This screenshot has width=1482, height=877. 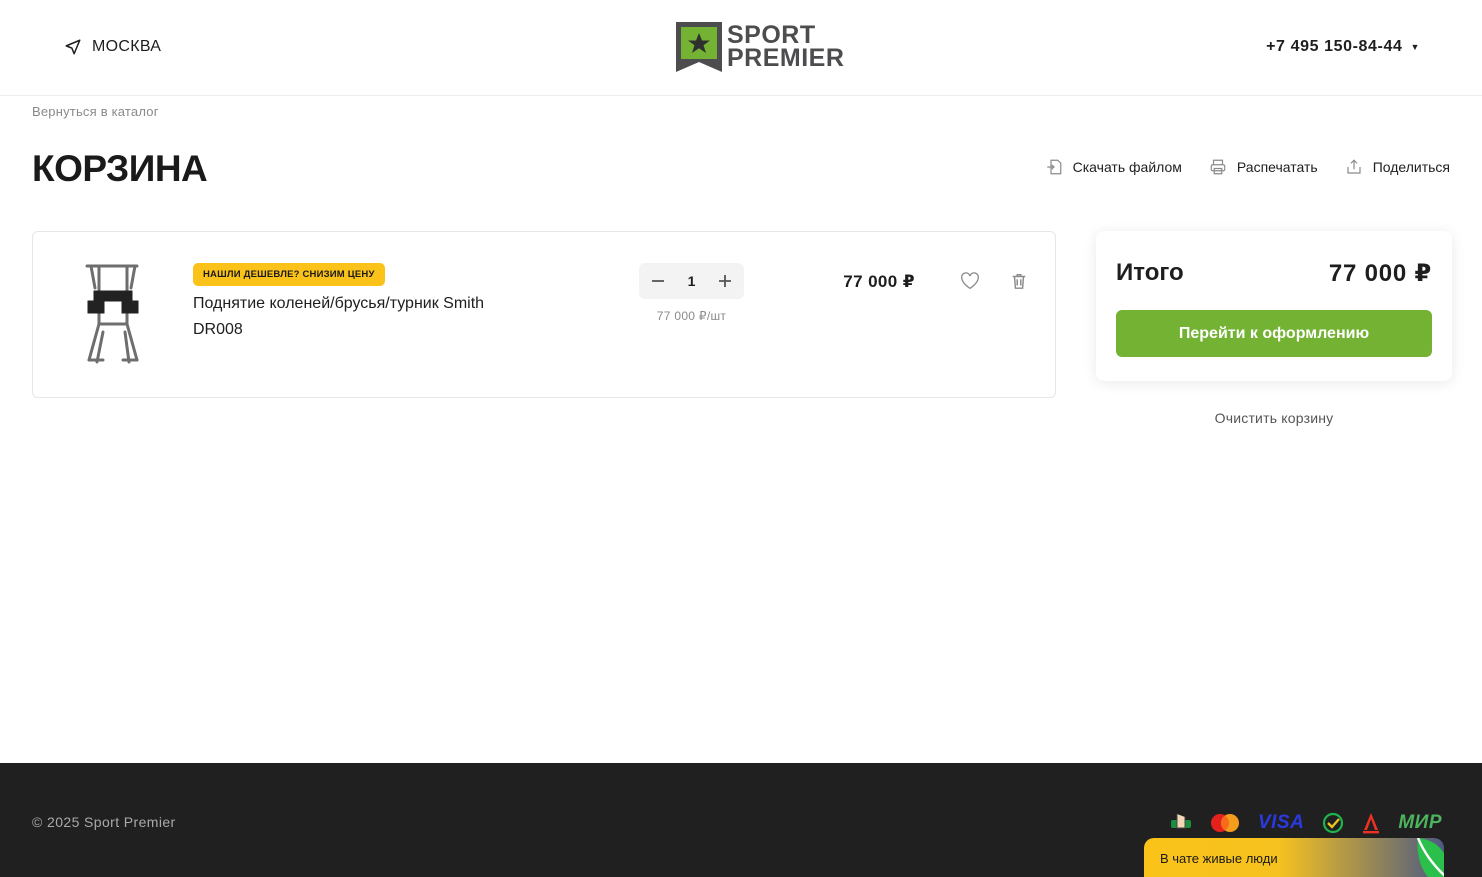 I want to click on download-label: Скачать файлом, so click(x=1127, y=167).